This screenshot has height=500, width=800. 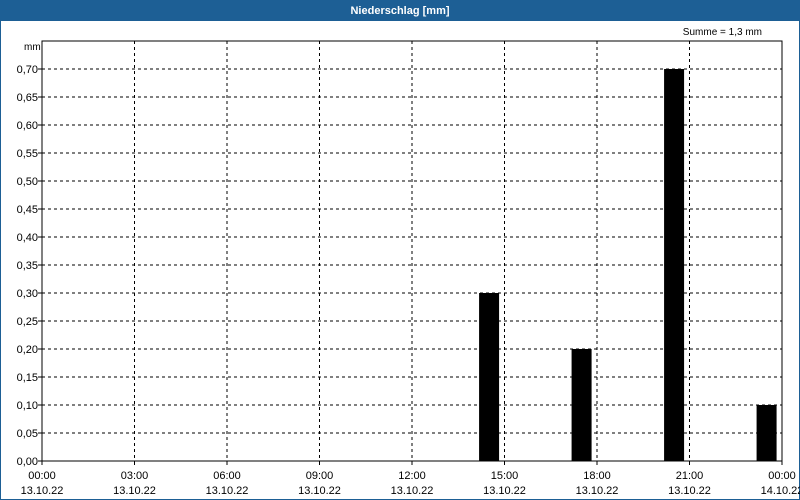 I want to click on y-tick-label: 0,65, so click(x=27, y=98).